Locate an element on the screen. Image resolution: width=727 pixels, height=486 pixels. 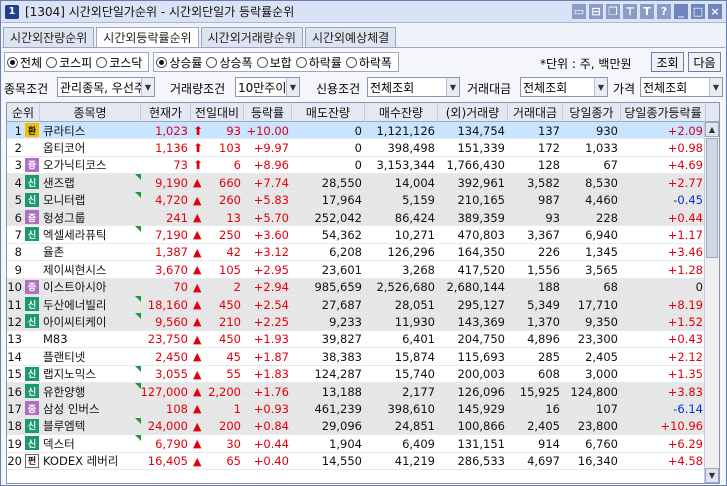
message-icon: ▭ is located at coordinates (579, 11).